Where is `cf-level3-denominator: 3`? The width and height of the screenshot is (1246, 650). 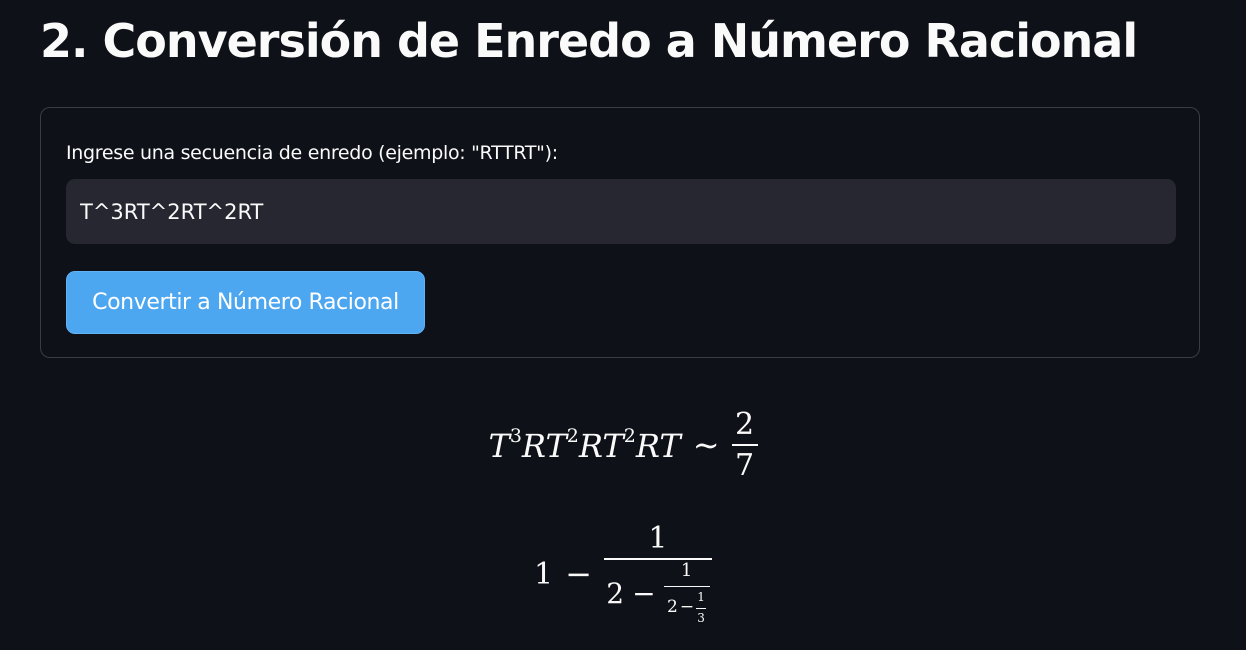 cf-level3-denominator: 3 is located at coordinates (701, 617).